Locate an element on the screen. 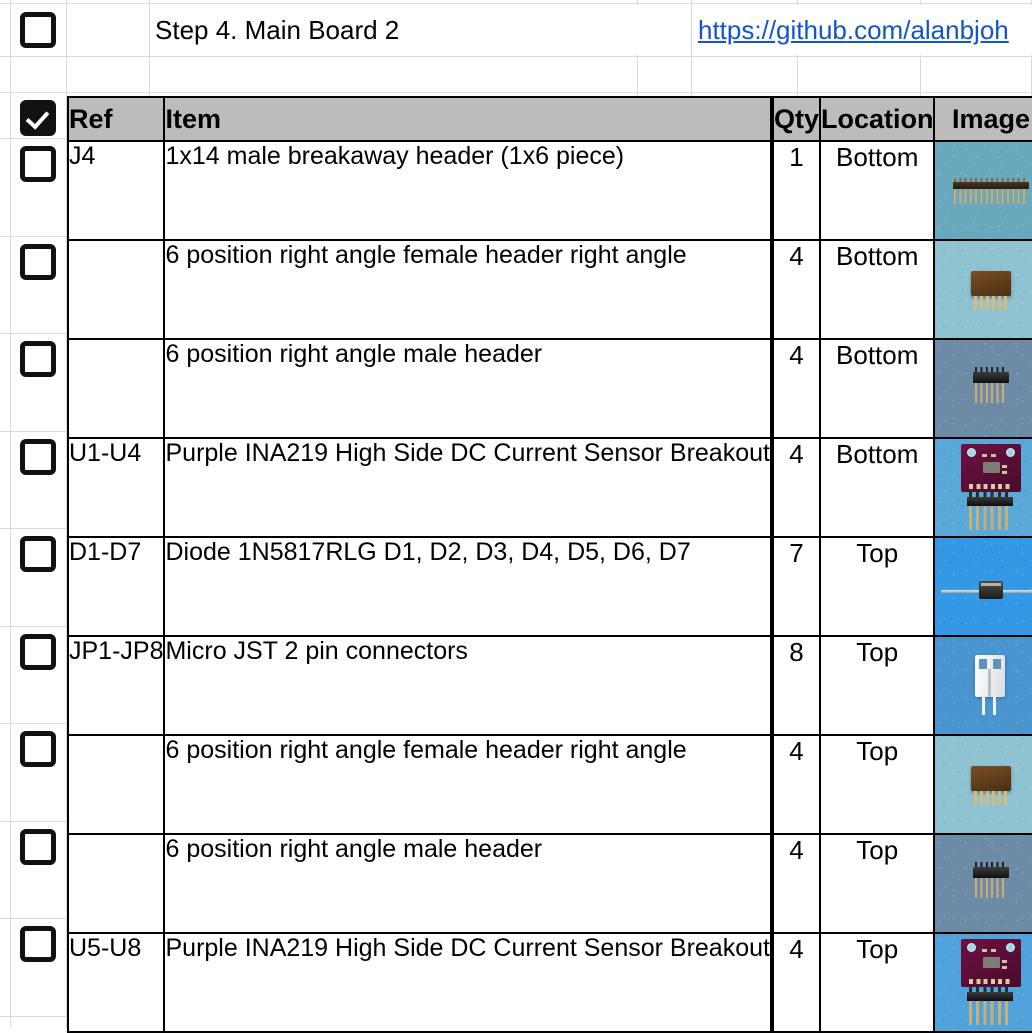  column-header-item: Item is located at coordinates (467, 119).